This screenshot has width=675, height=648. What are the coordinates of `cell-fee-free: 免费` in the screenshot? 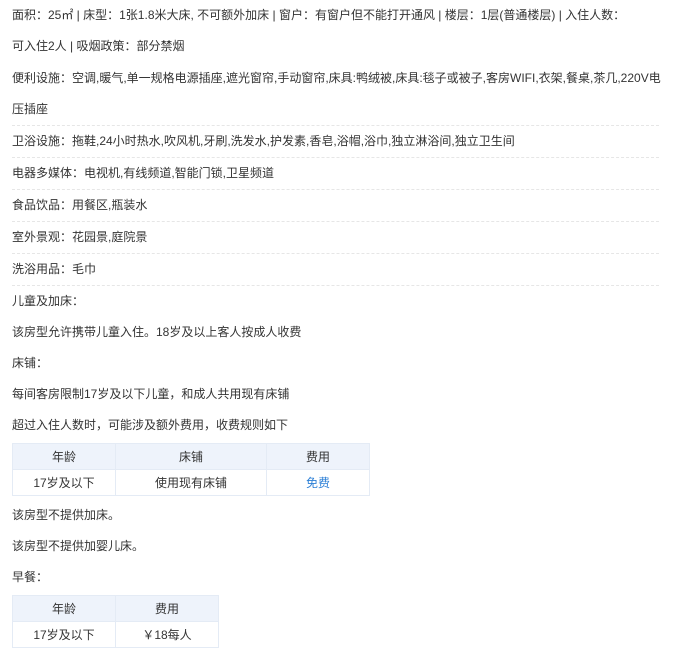 It's located at (318, 482).